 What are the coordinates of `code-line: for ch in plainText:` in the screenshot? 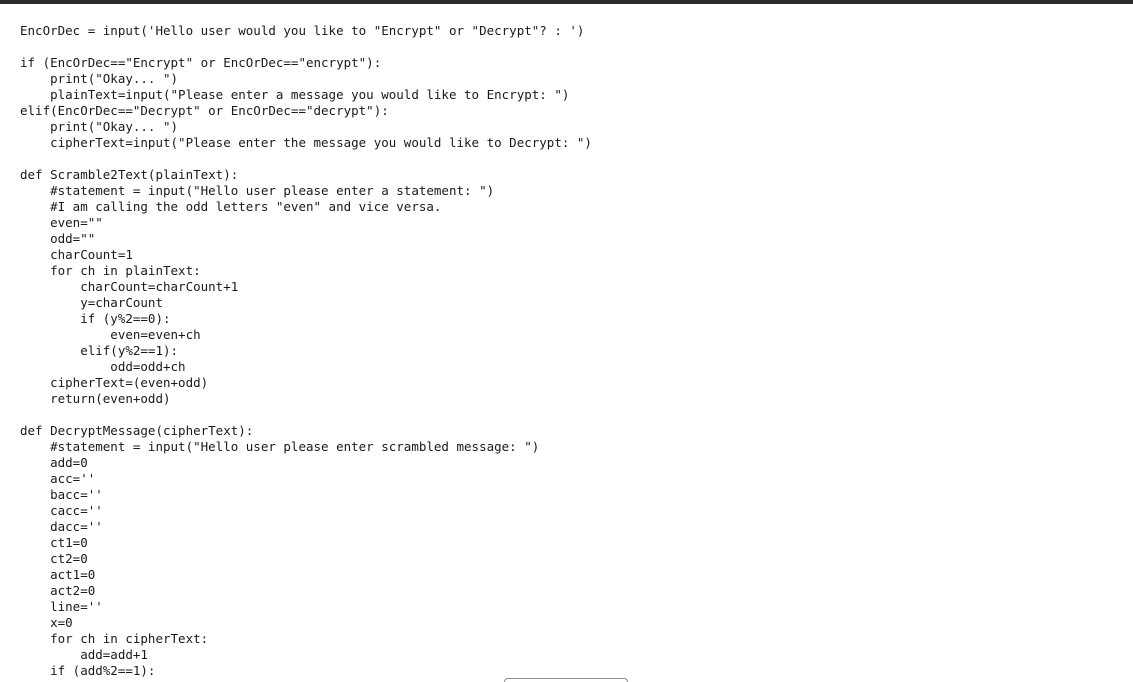 It's located at (110, 270).